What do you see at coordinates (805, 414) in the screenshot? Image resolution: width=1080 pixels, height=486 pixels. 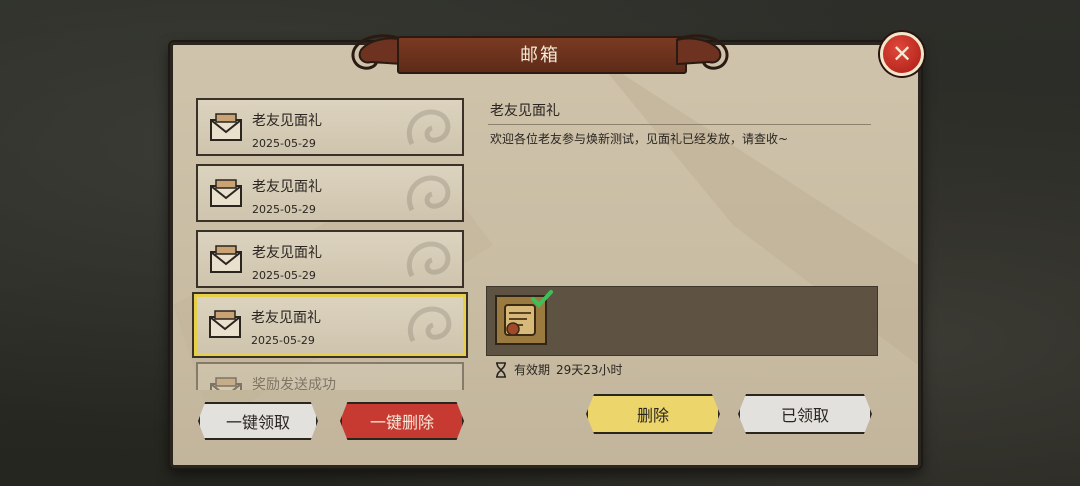 I see `claimed-button: 已领取` at bounding box center [805, 414].